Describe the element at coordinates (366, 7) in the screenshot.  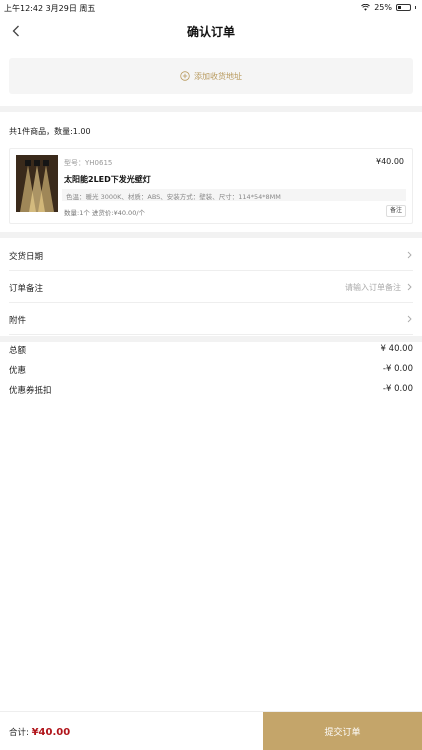
I see `wifi-icon` at that location.